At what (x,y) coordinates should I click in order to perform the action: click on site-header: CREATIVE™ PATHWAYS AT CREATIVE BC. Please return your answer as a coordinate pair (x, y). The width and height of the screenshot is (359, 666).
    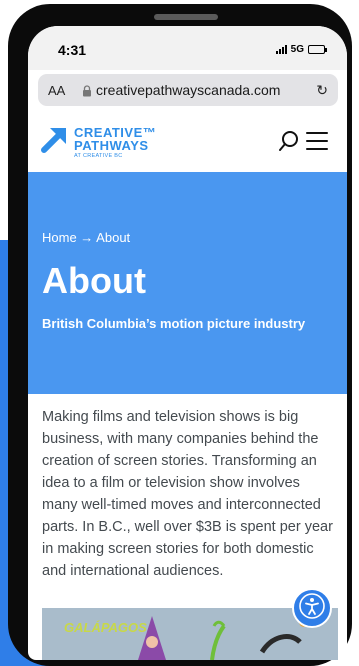
    Looking at the image, I should click on (187, 143).